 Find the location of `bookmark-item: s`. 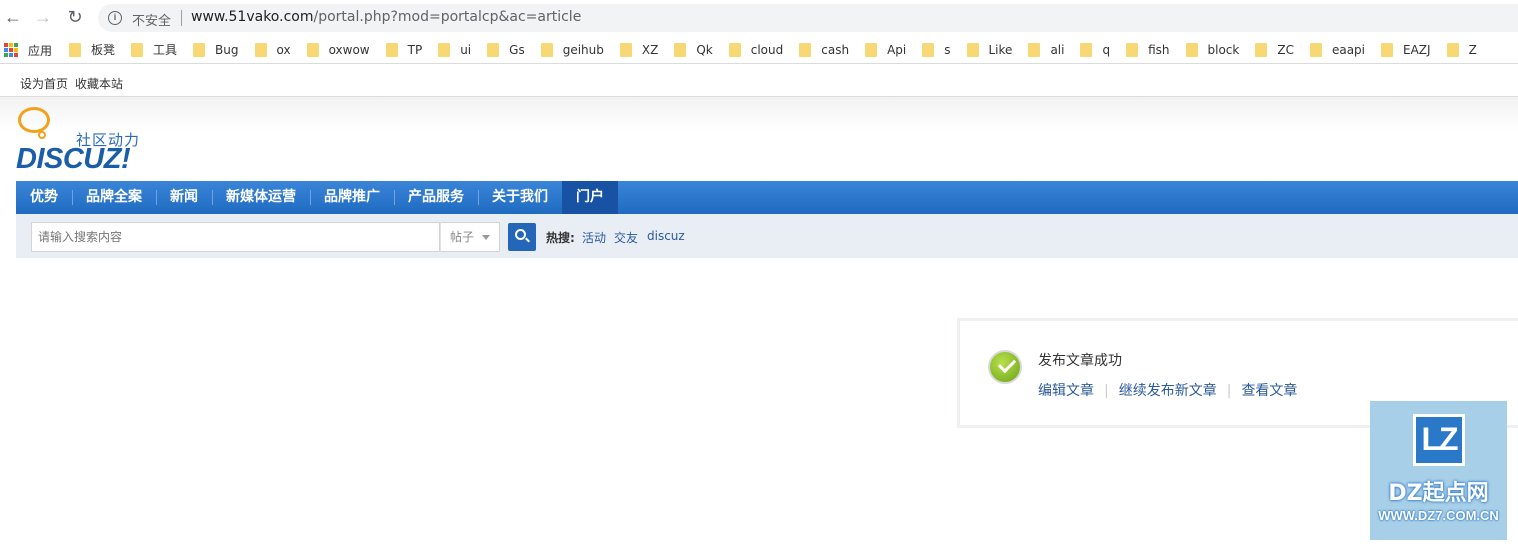

bookmark-item: s is located at coordinates (936, 49).